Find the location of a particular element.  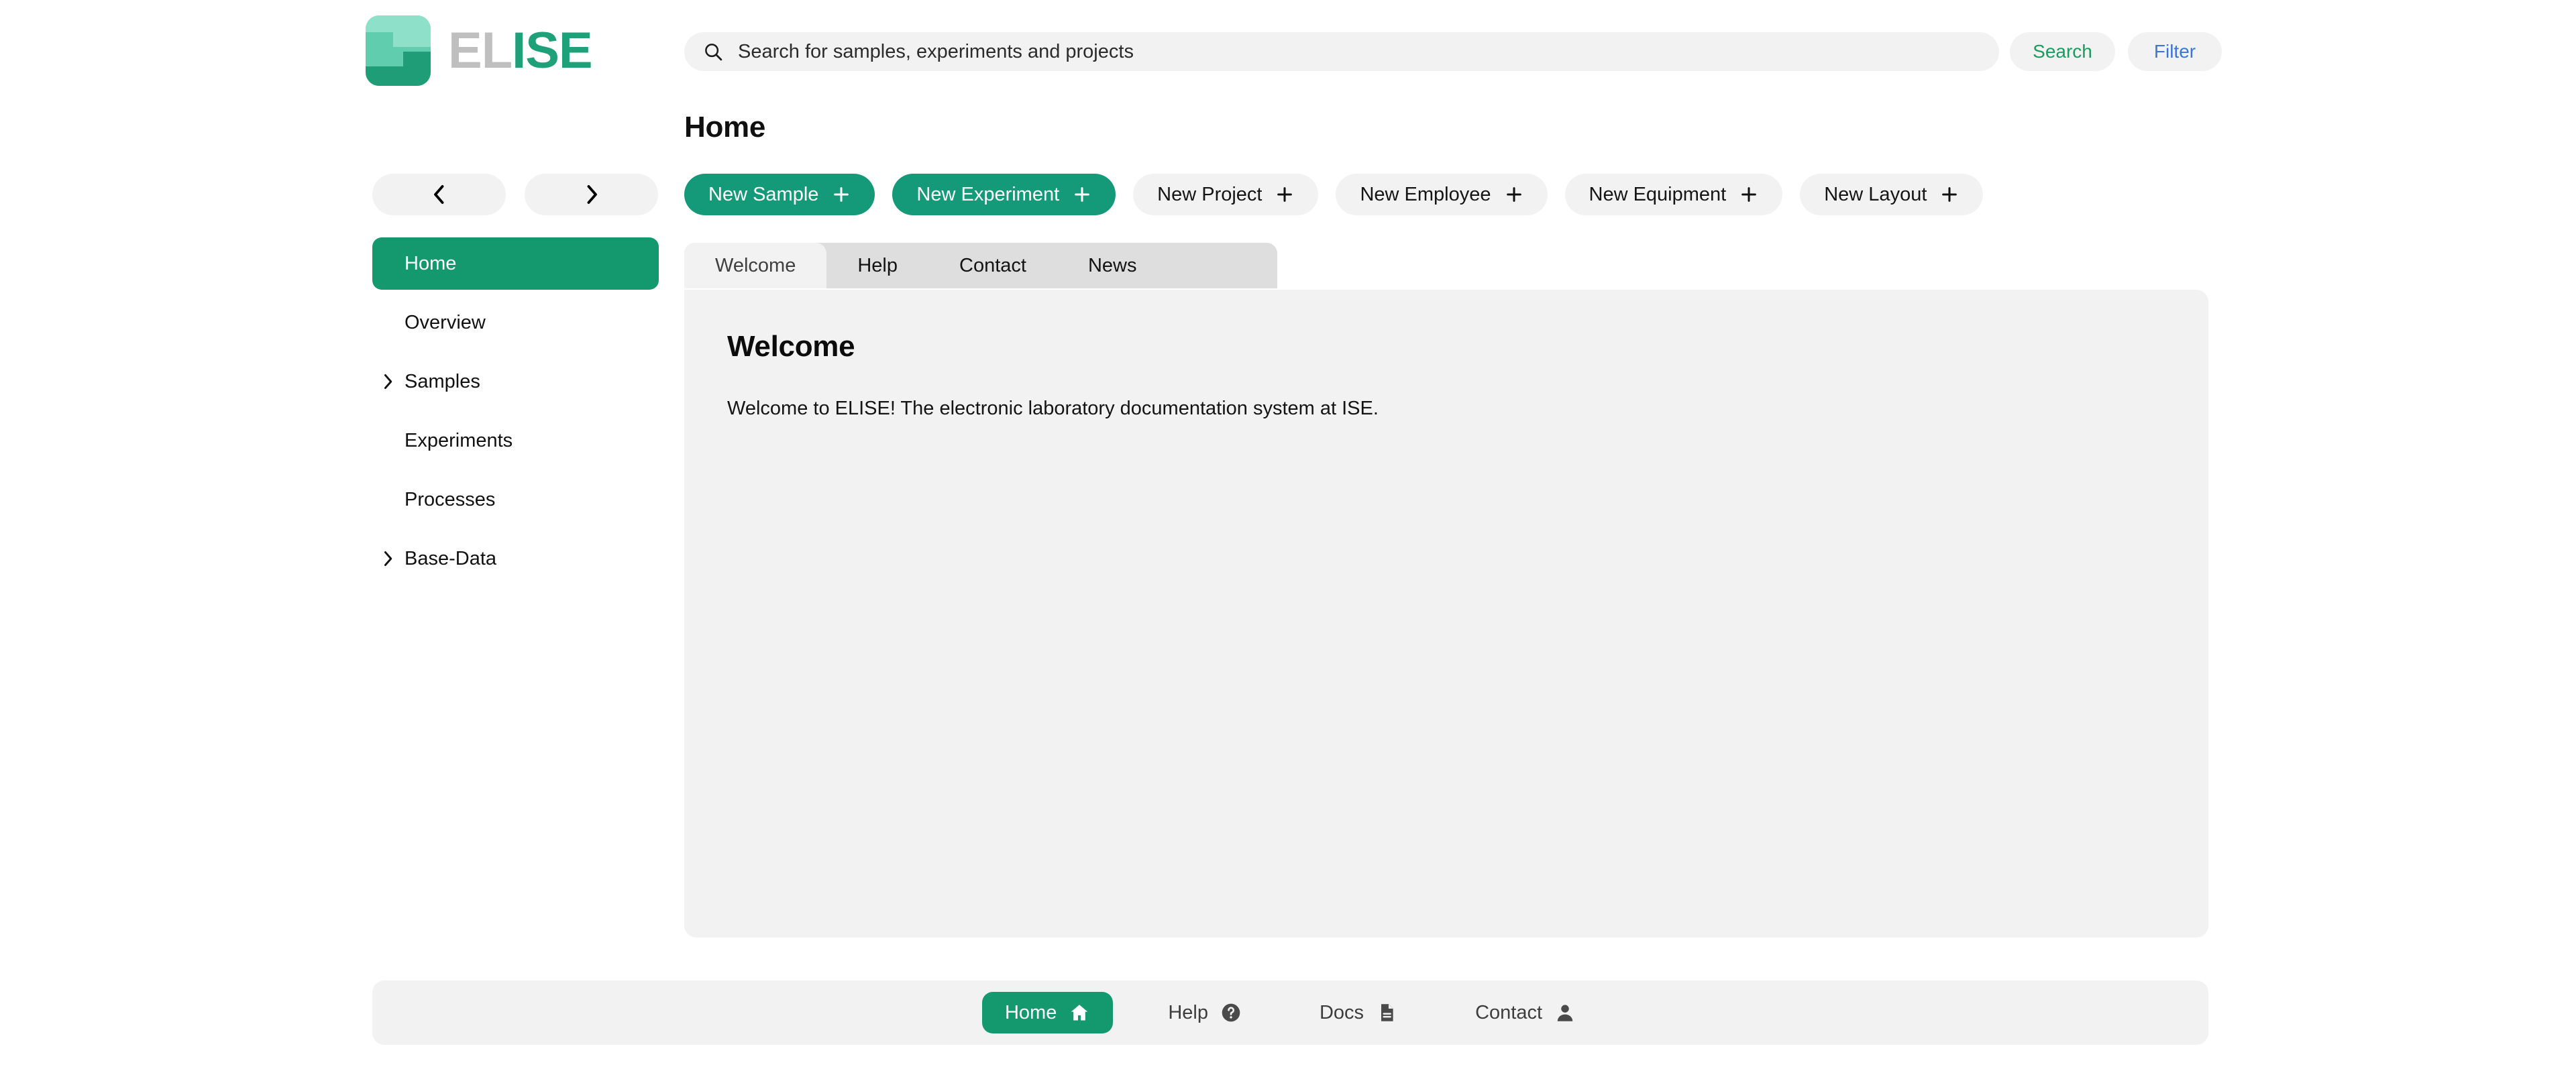

sidebar-item-label: Base-Data is located at coordinates (451, 558).